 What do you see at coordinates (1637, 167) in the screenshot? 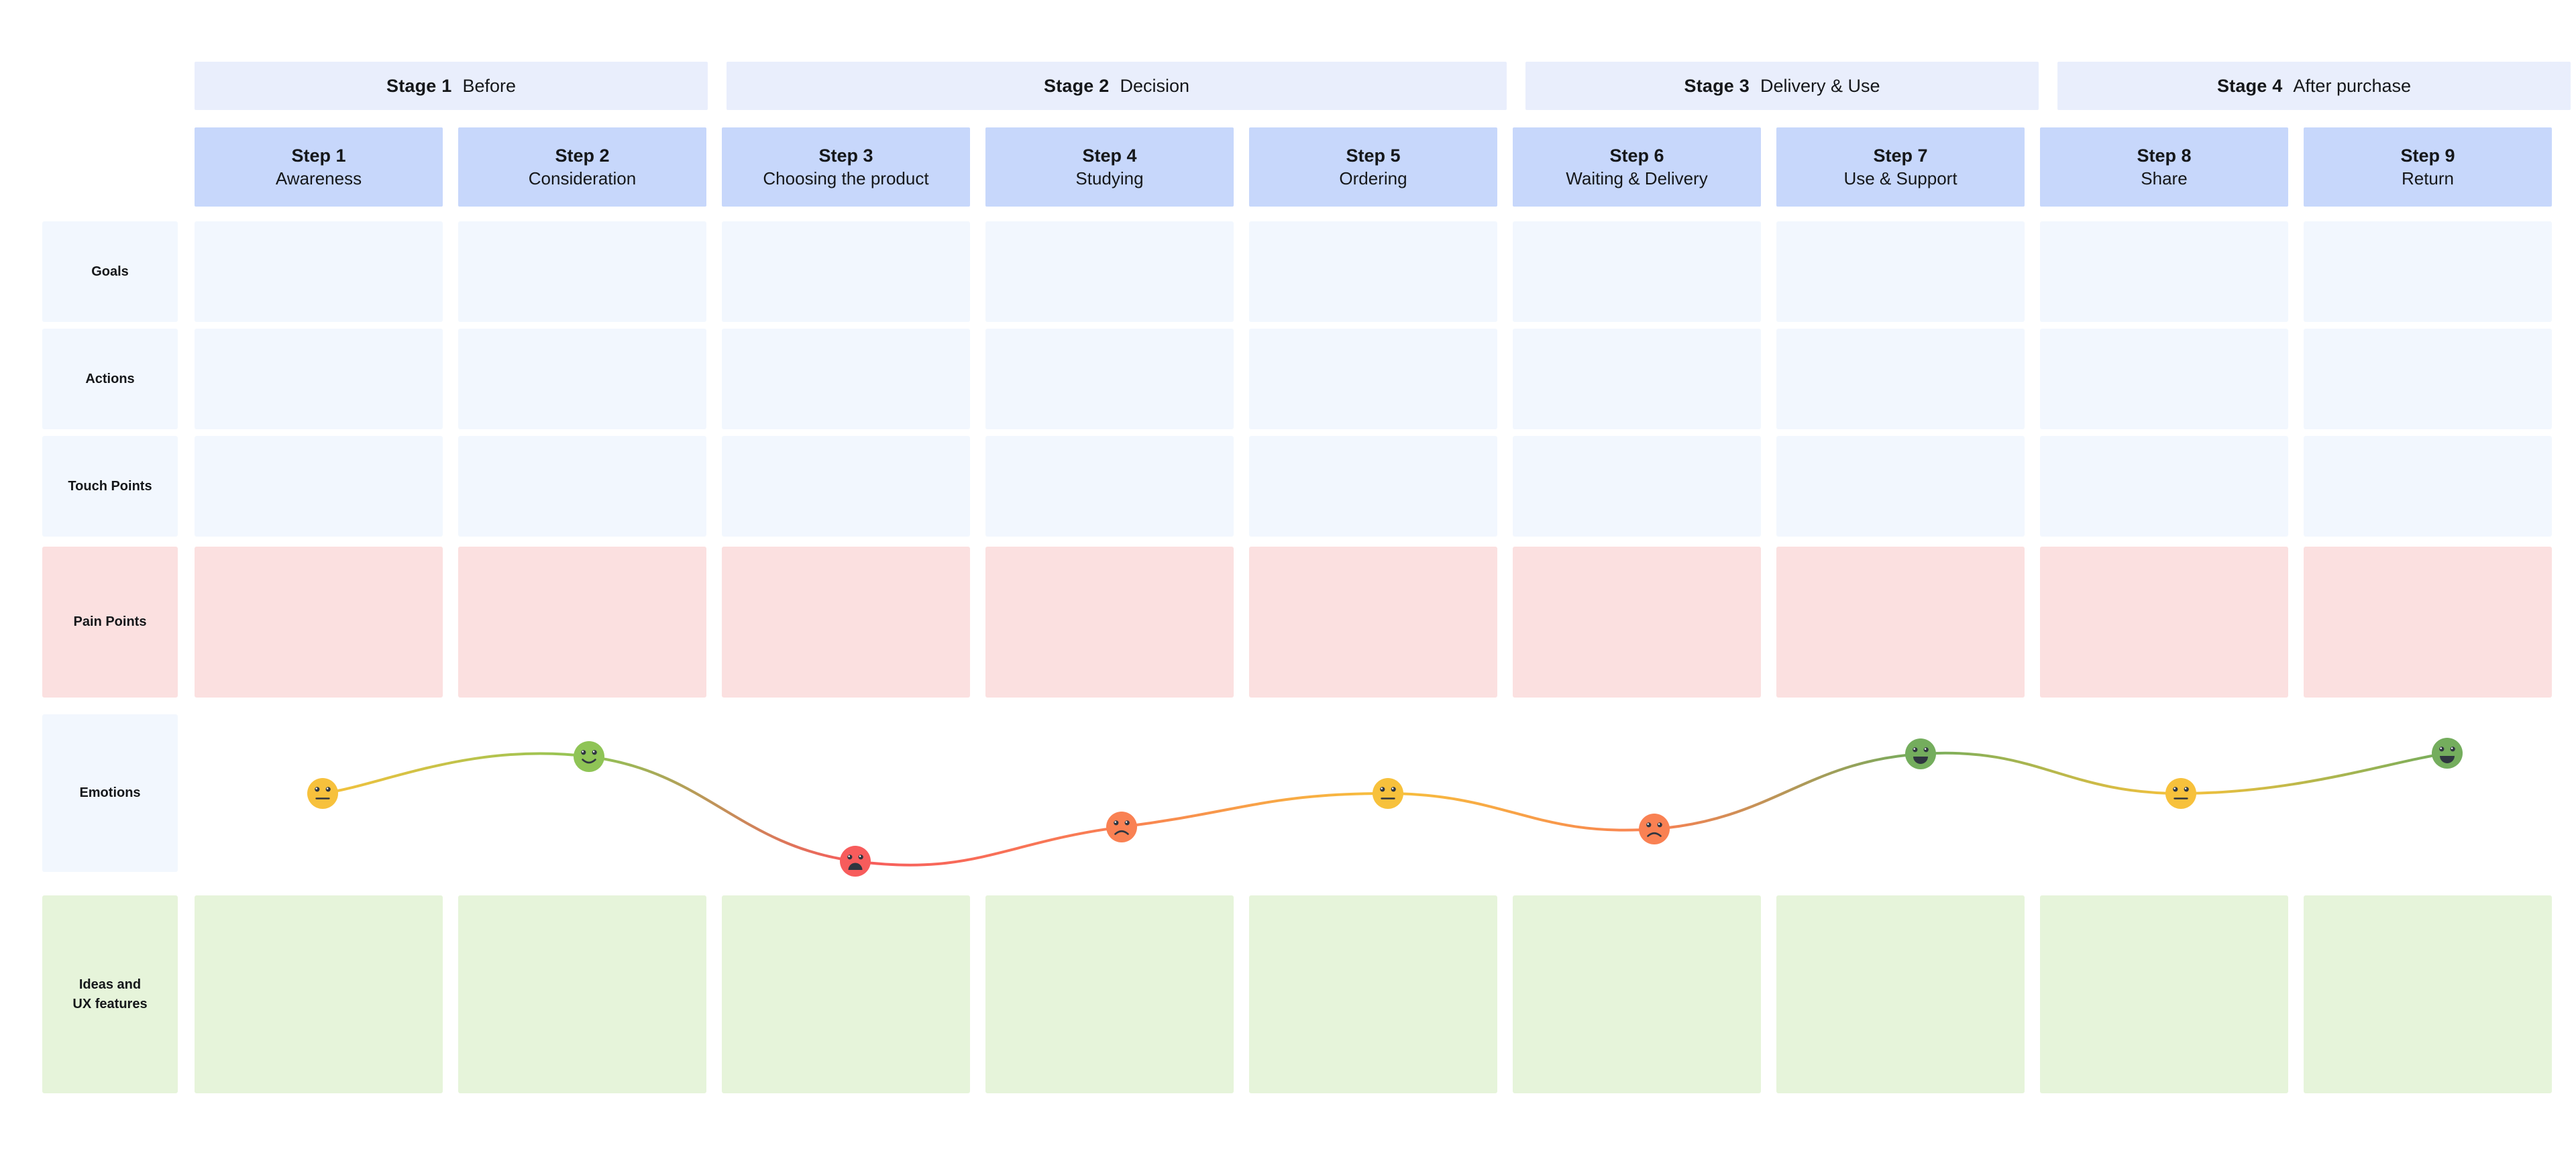
I see `step-header-6: Step 6 Waiting & Delivery` at bounding box center [1637, 167].